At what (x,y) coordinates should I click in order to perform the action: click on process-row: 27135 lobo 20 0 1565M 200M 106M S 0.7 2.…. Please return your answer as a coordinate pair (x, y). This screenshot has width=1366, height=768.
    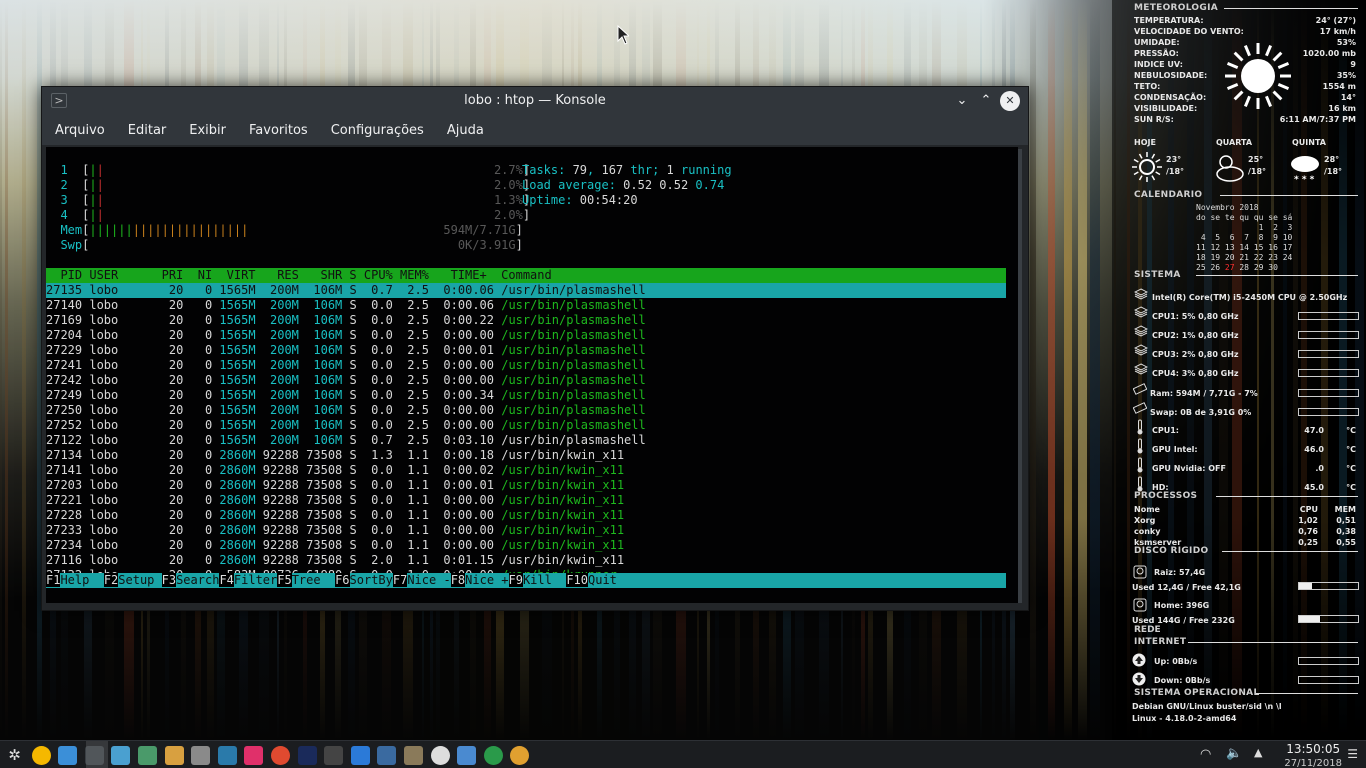
    Looking at the image, I should click on (526, 290).